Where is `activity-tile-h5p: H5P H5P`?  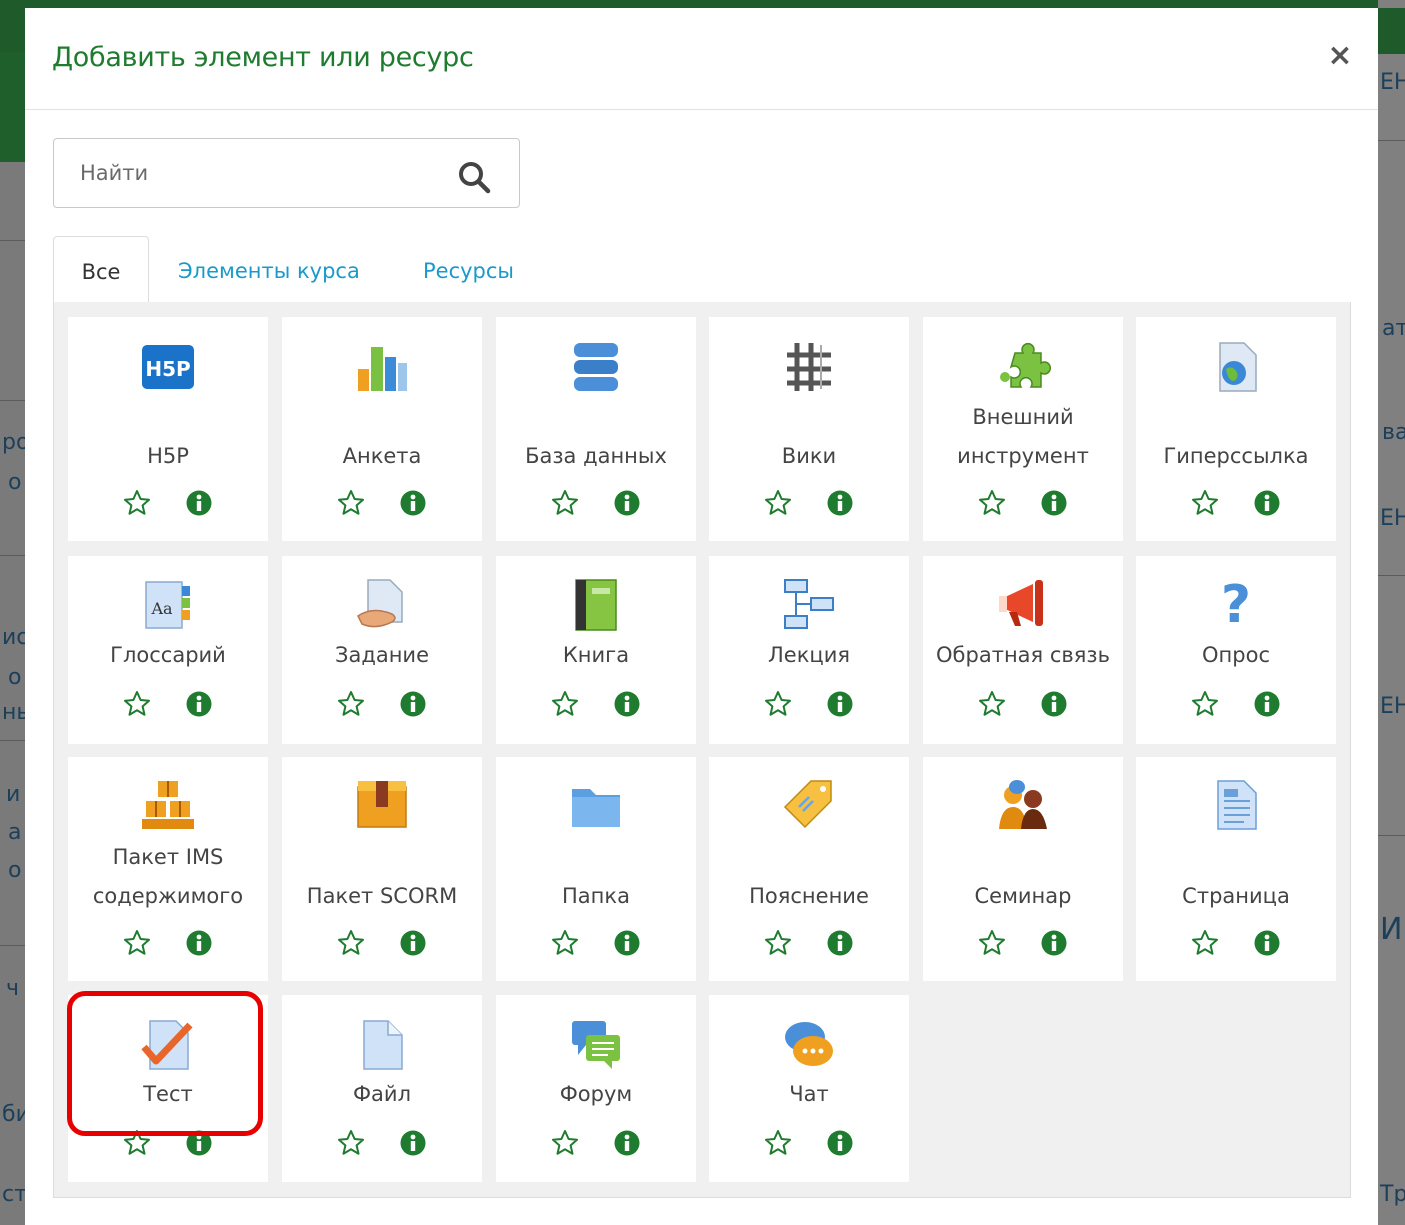 activity-tile-h5p: H5P H5P is located at coordinates (168, 429).